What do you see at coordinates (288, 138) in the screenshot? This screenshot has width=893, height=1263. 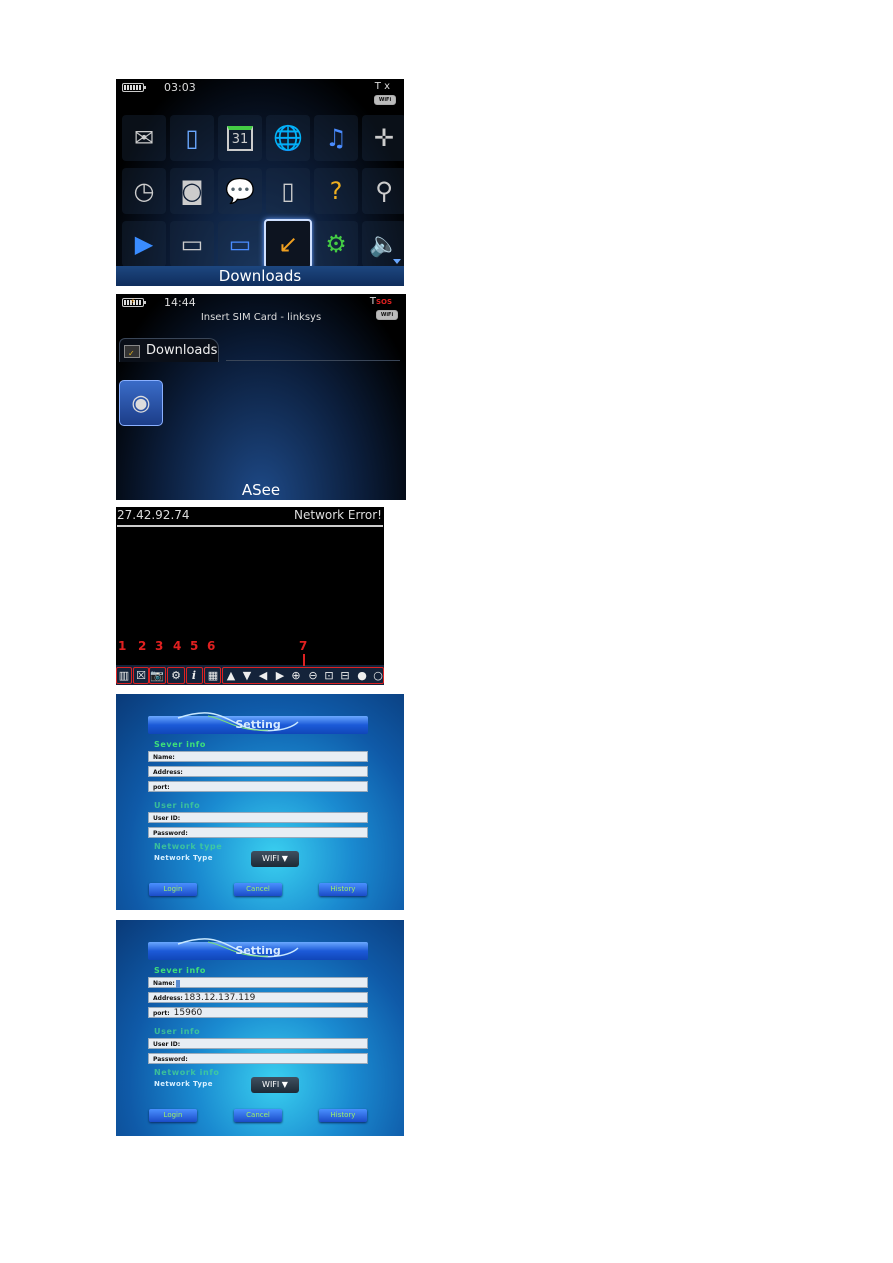 I see `browser-icon: 🌐` at bounding box center [288, 138].